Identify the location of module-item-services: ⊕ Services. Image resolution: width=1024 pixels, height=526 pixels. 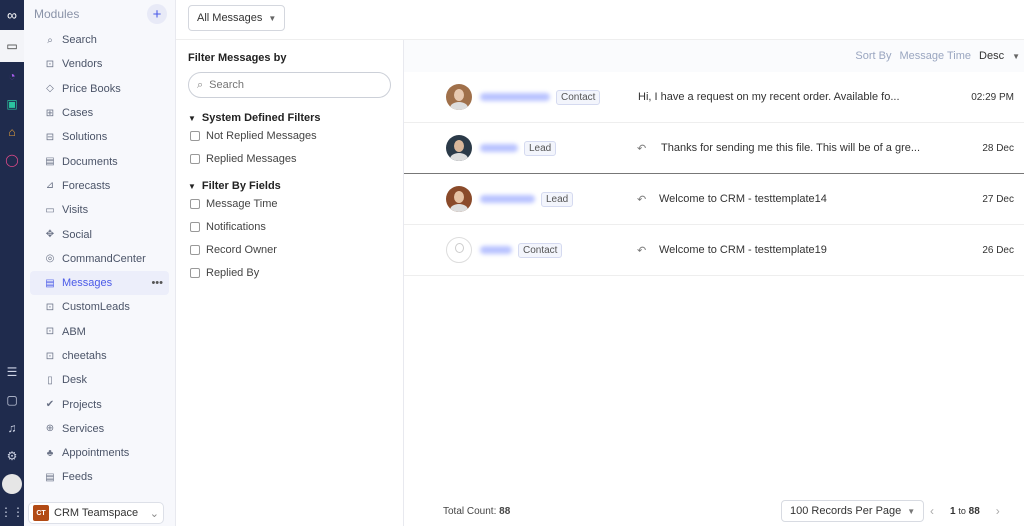
(99, 429).